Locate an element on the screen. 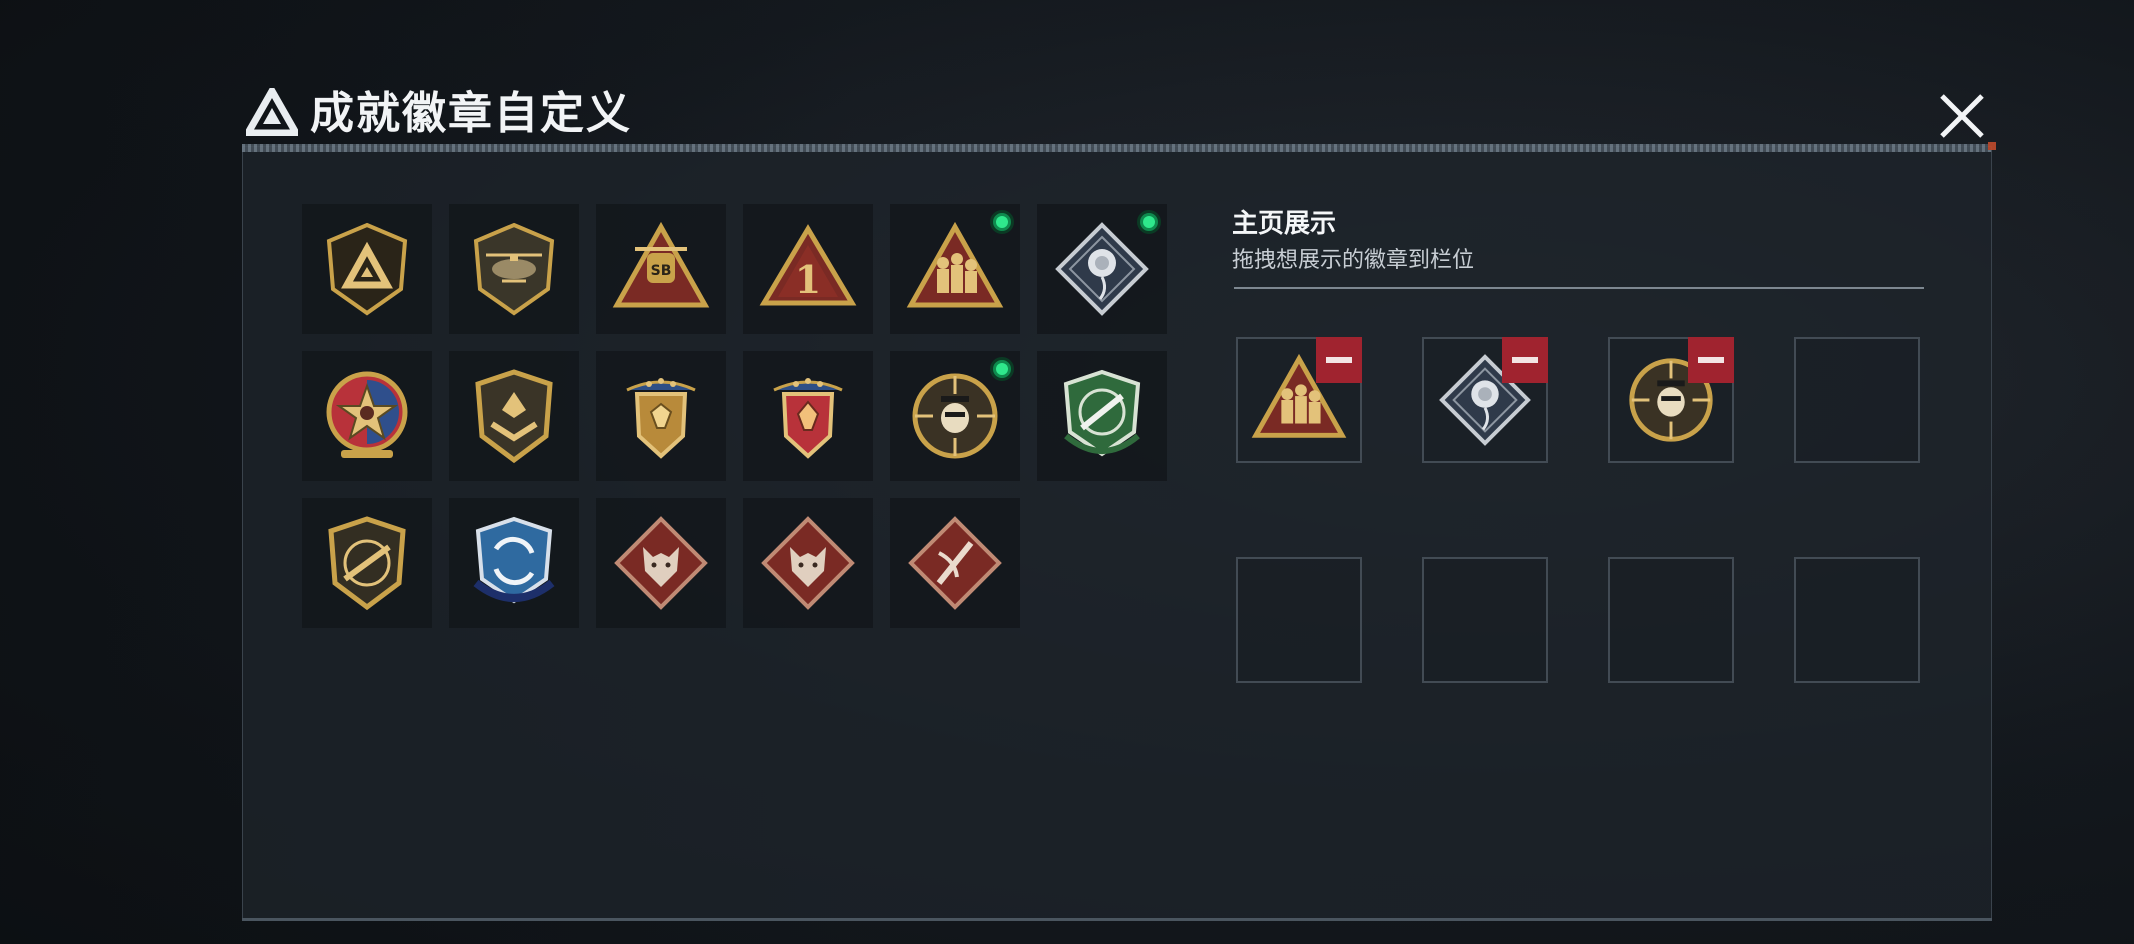 The height and width of the screenshot is (944, 2134). display-title: 主页展示 is located at coordinates (1284, 224).